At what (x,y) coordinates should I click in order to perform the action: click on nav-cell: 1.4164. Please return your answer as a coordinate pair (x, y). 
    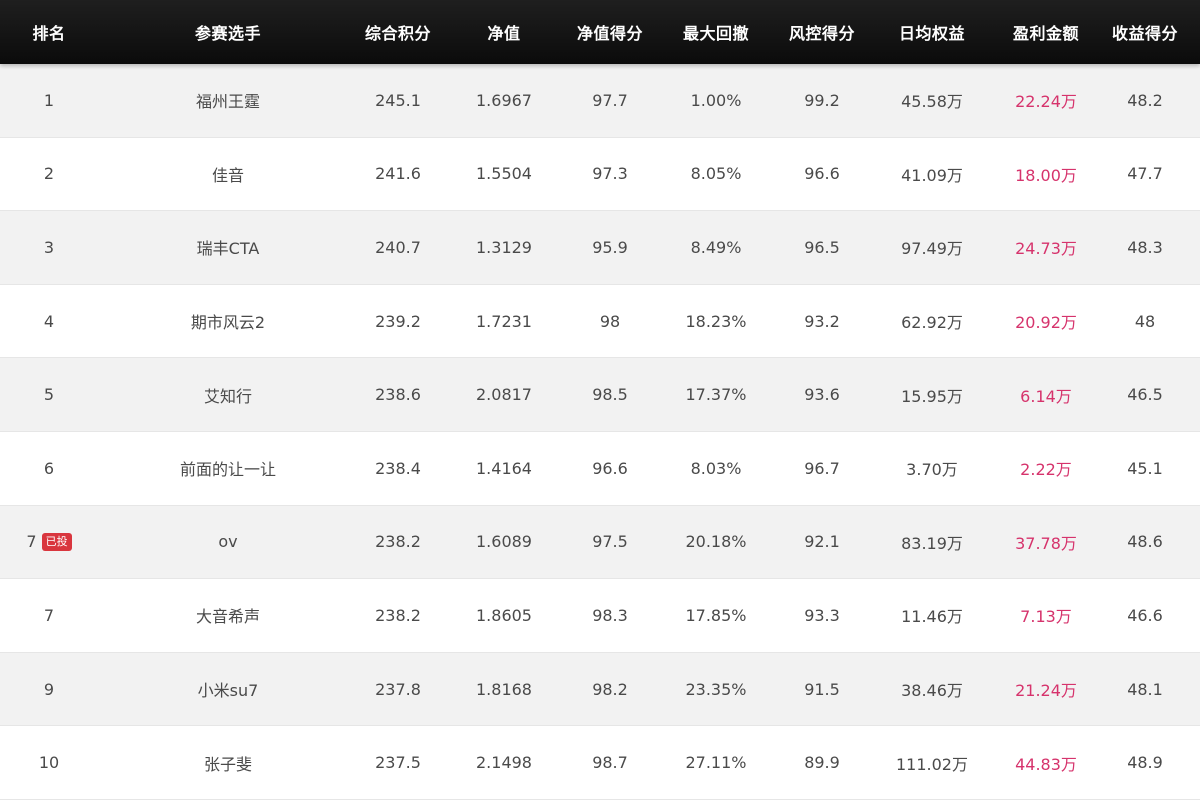
    Looking at the image, I should click on (504, 468).